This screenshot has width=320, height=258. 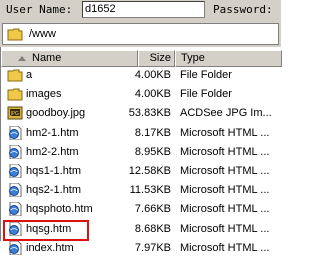 What do you see at coordinates (44, 94) in the screenshot?
I see `file-name: images` at bounding box center [44, 94].